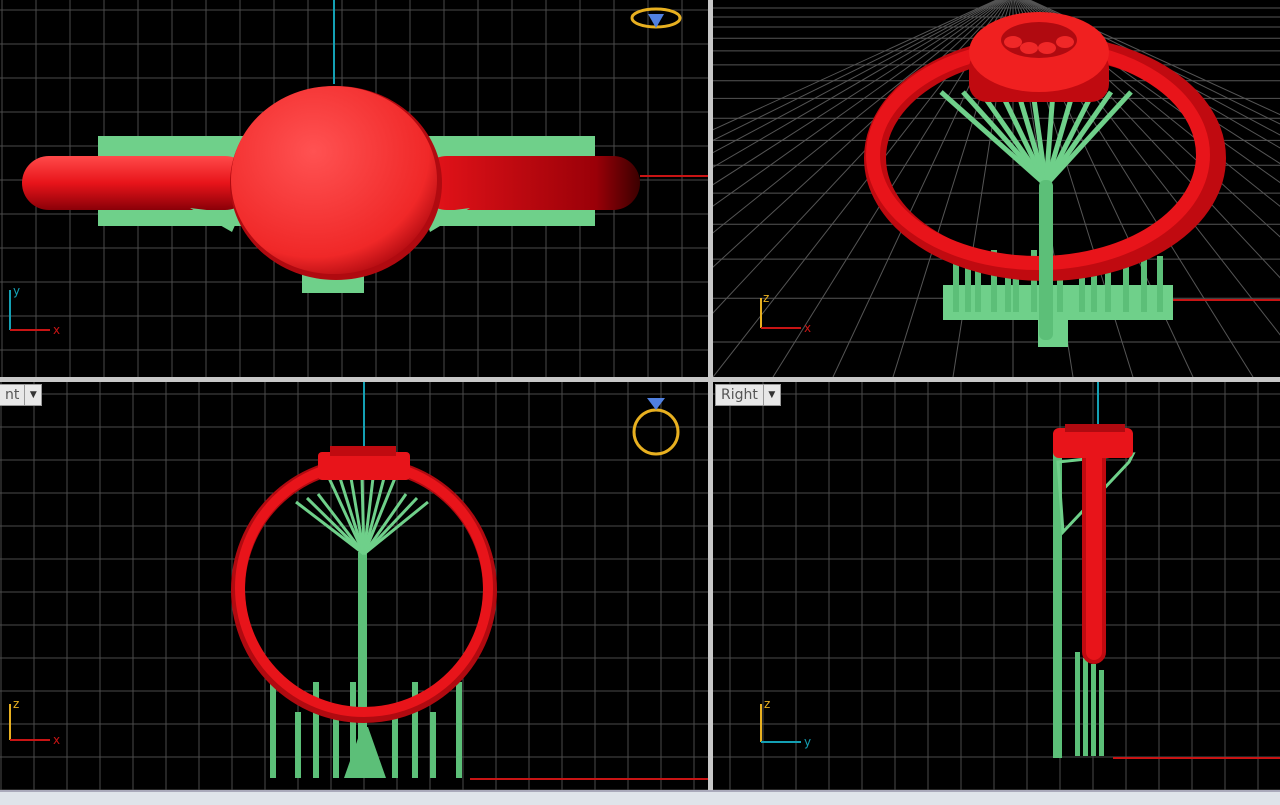 Image resolution: width=1280 pixels, height=805 pixels. What do you see at coordinates (530, 183) in the screenshot?
I see `shank-right` at bounding box center [530, 183].